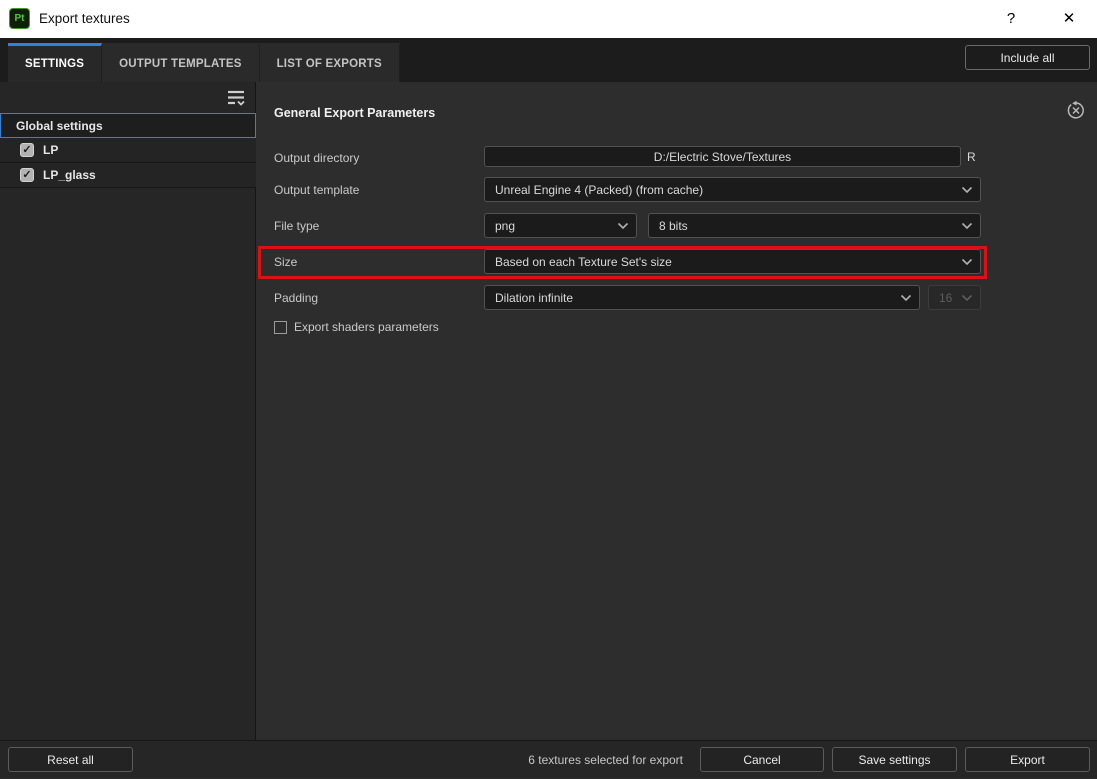 This screenshot has height=779, width=1097. What do you see at coordinates (27, 150) in the screenshot?
I see `lp-checkbox: ✓` at bounding box center [27, 150].